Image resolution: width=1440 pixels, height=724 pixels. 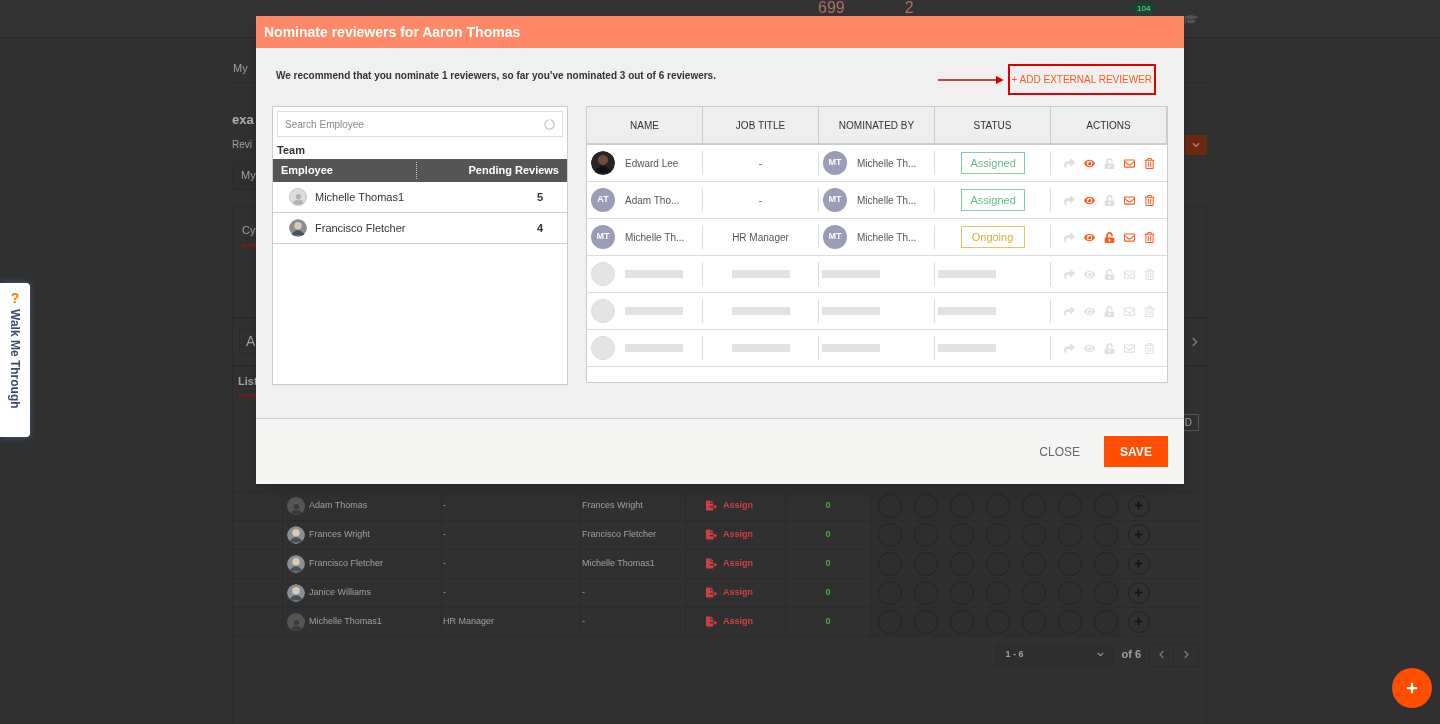 What do you see at coordinates (992, 237) in the screenshot?
I see `status-badge: Ongoing` at bounding box center [992, 237].